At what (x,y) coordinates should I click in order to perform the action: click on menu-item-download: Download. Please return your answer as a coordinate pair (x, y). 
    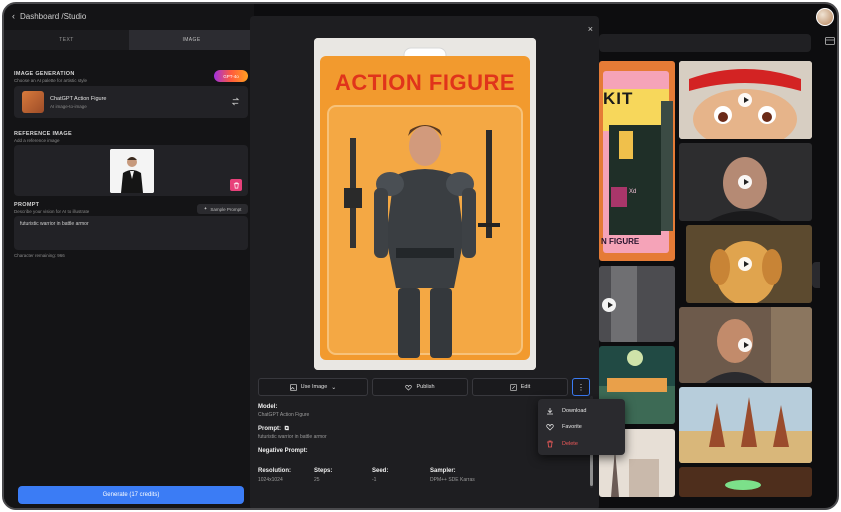
    Looking at the image, I should click on (566, 411).